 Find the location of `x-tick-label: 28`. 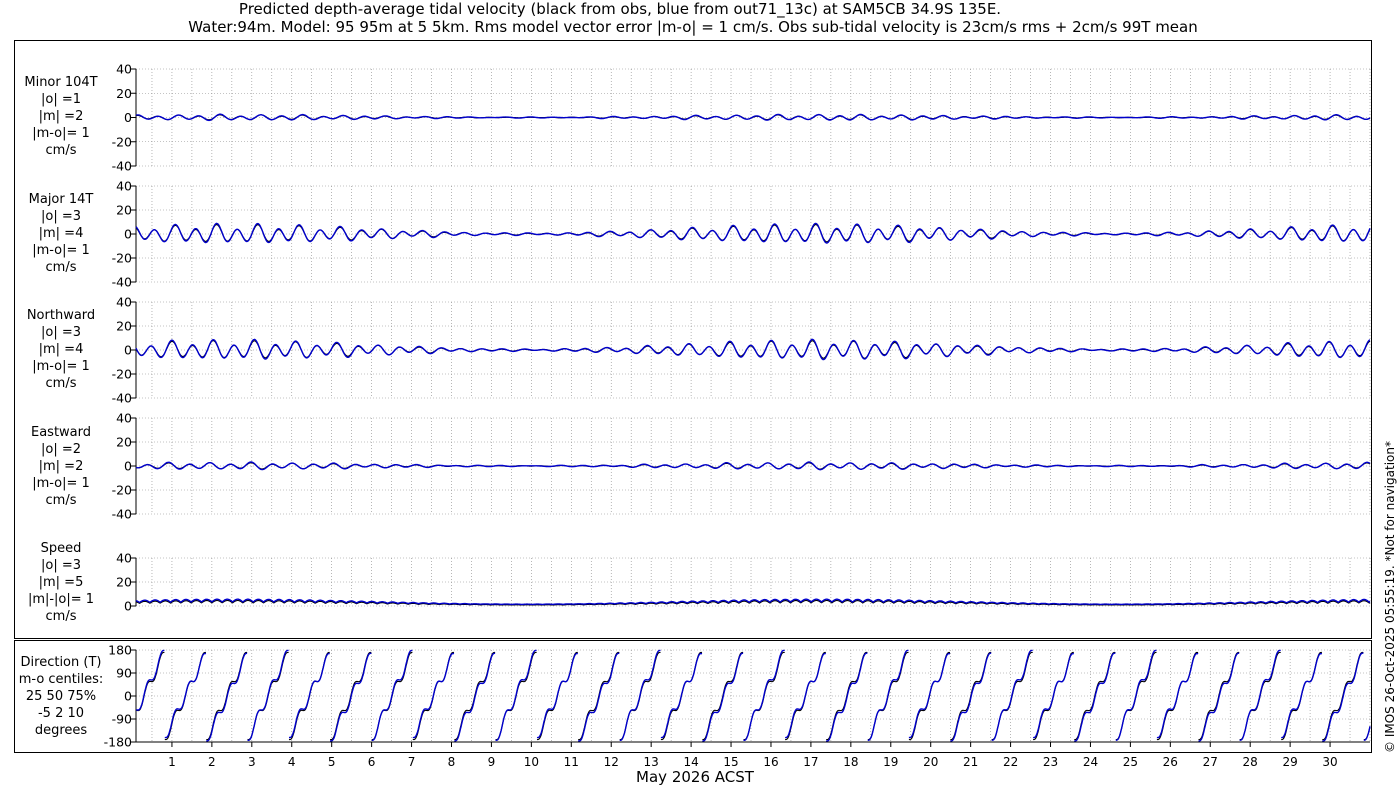

x-tick-label: 28 is located at coordinates (1250, 762).